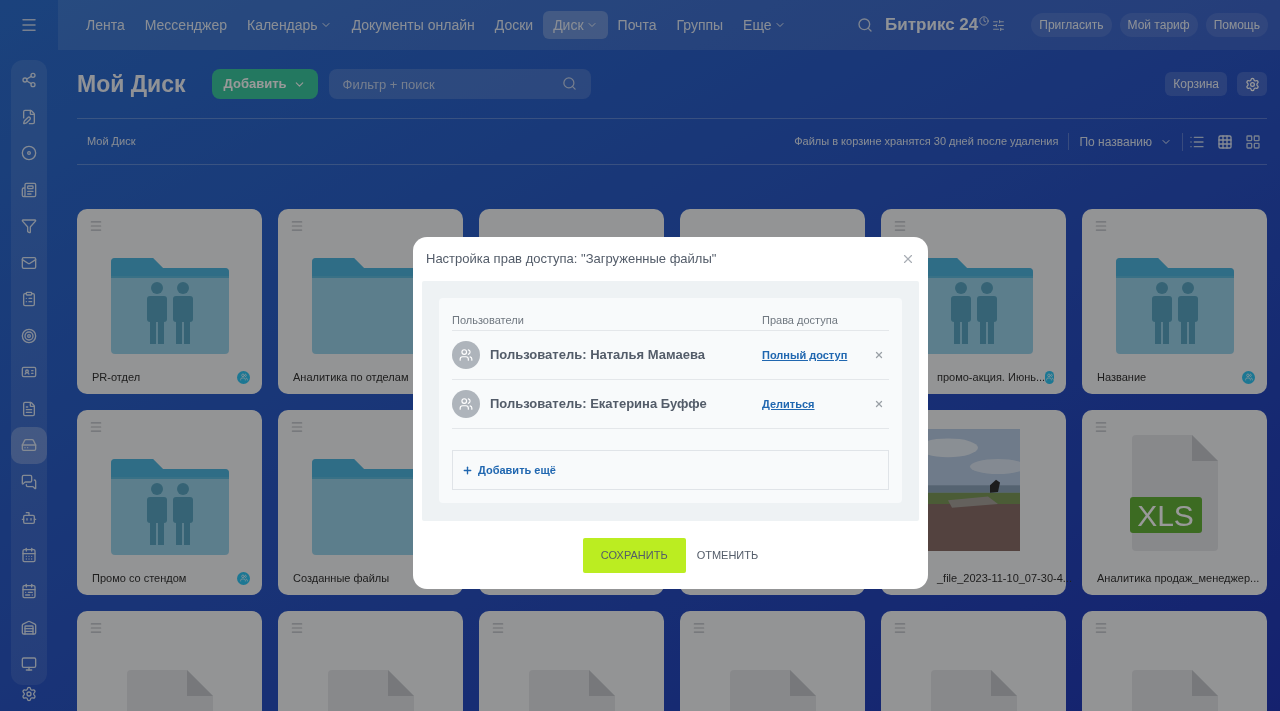 Image resolution: width=1280 pixels, height=711 pixels. What do you see at coordinates (467, 470) in the screenshot?
I see `plus-icon` at bounding box center [467, 470].